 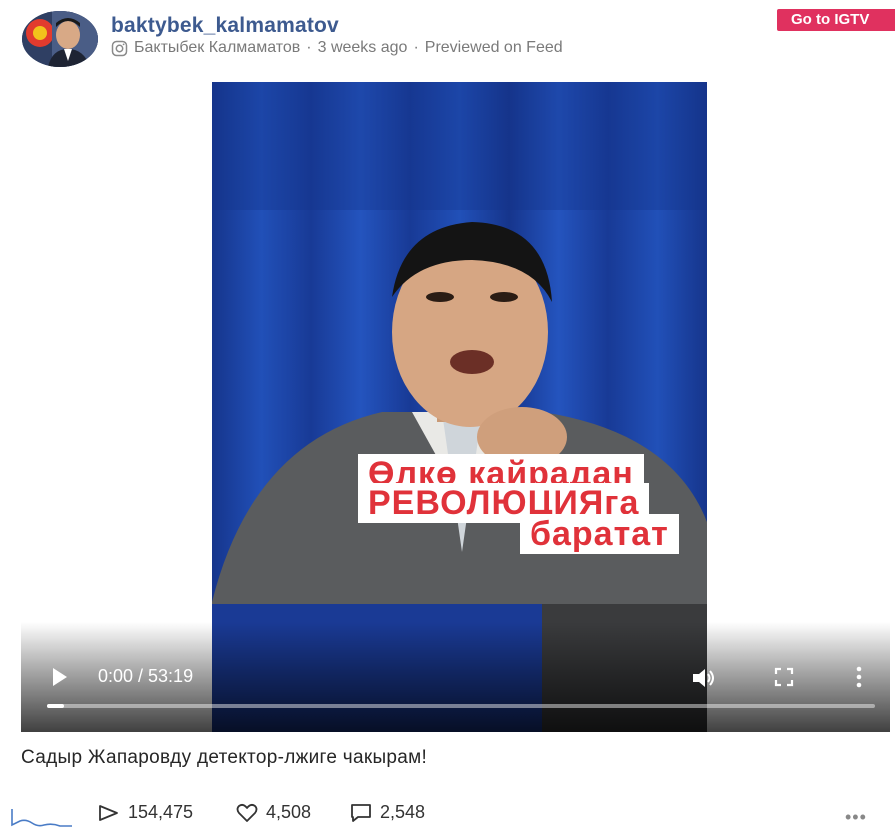 What do you see at coordinates (599, 534) in the screenshot?
I see `video-caption-line-3: баратат` at bounding box center [599, 534].